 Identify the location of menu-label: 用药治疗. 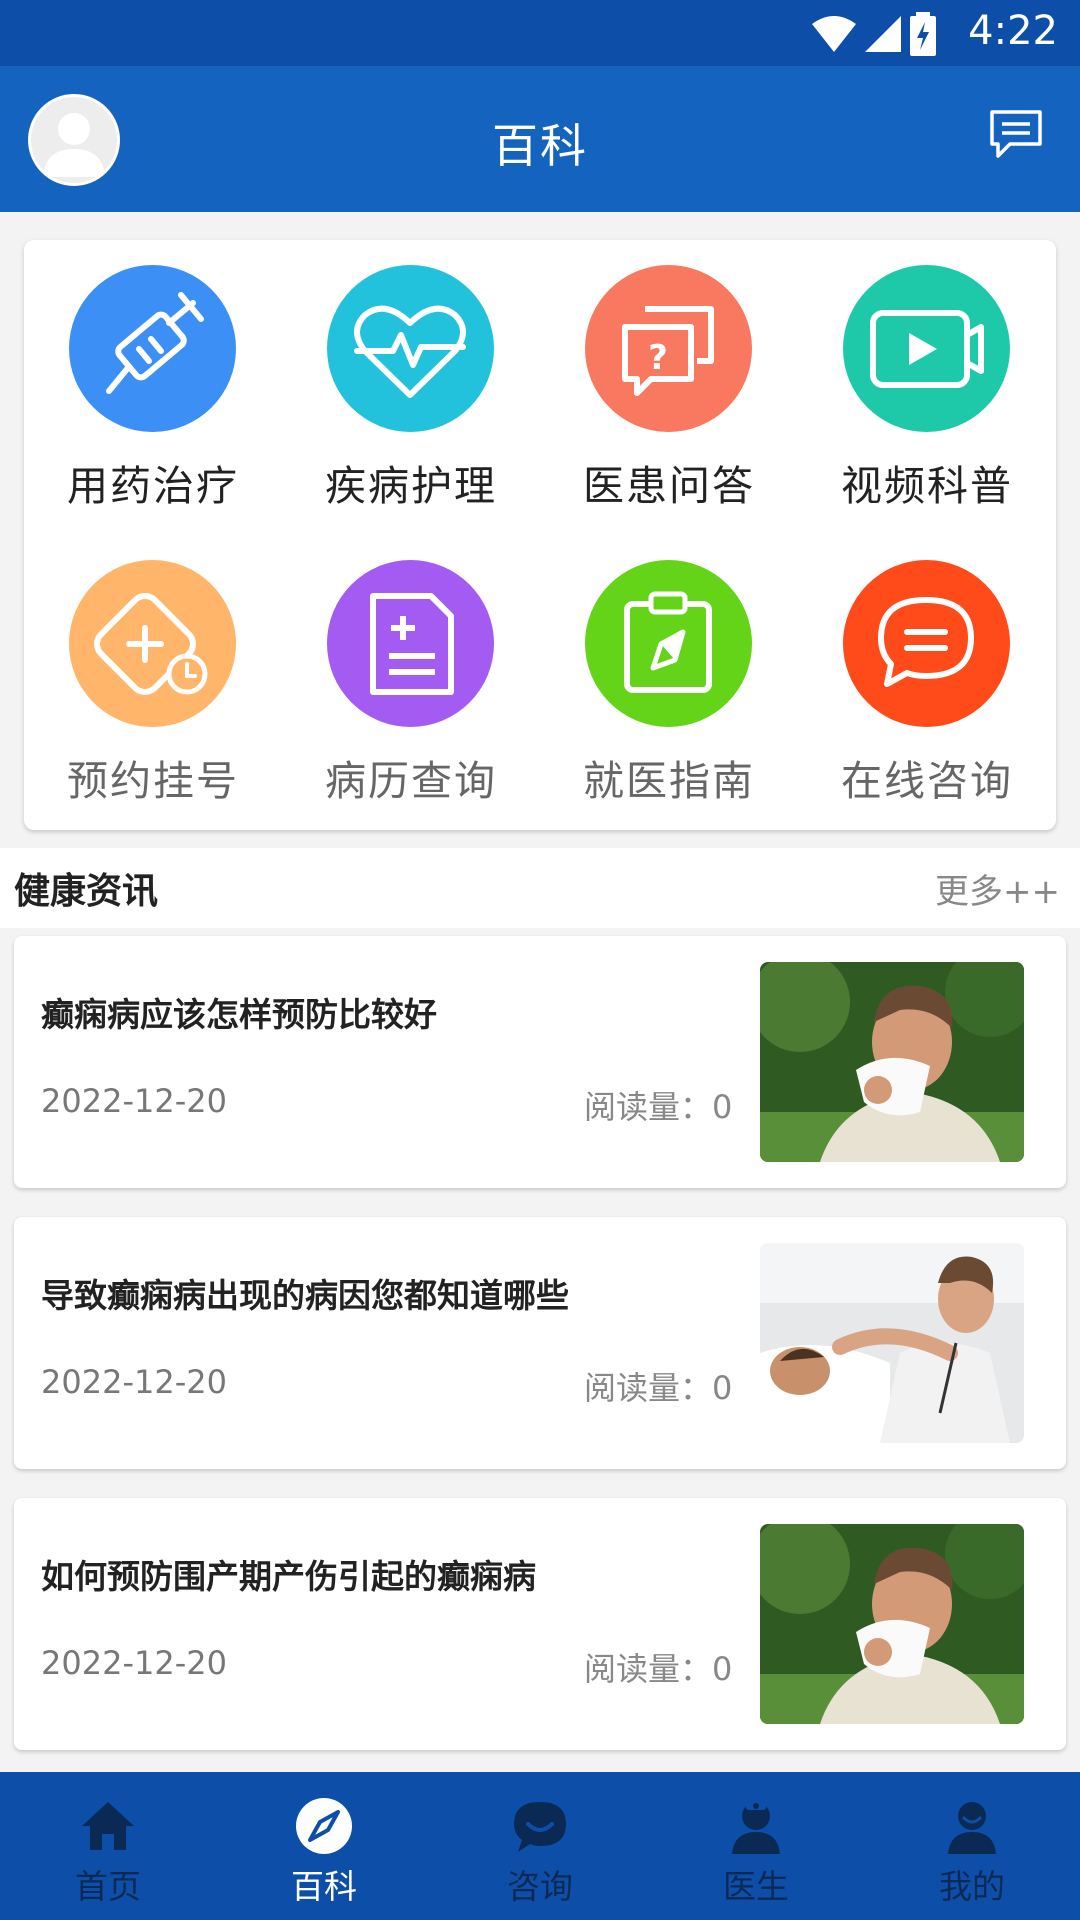
(153, 486).